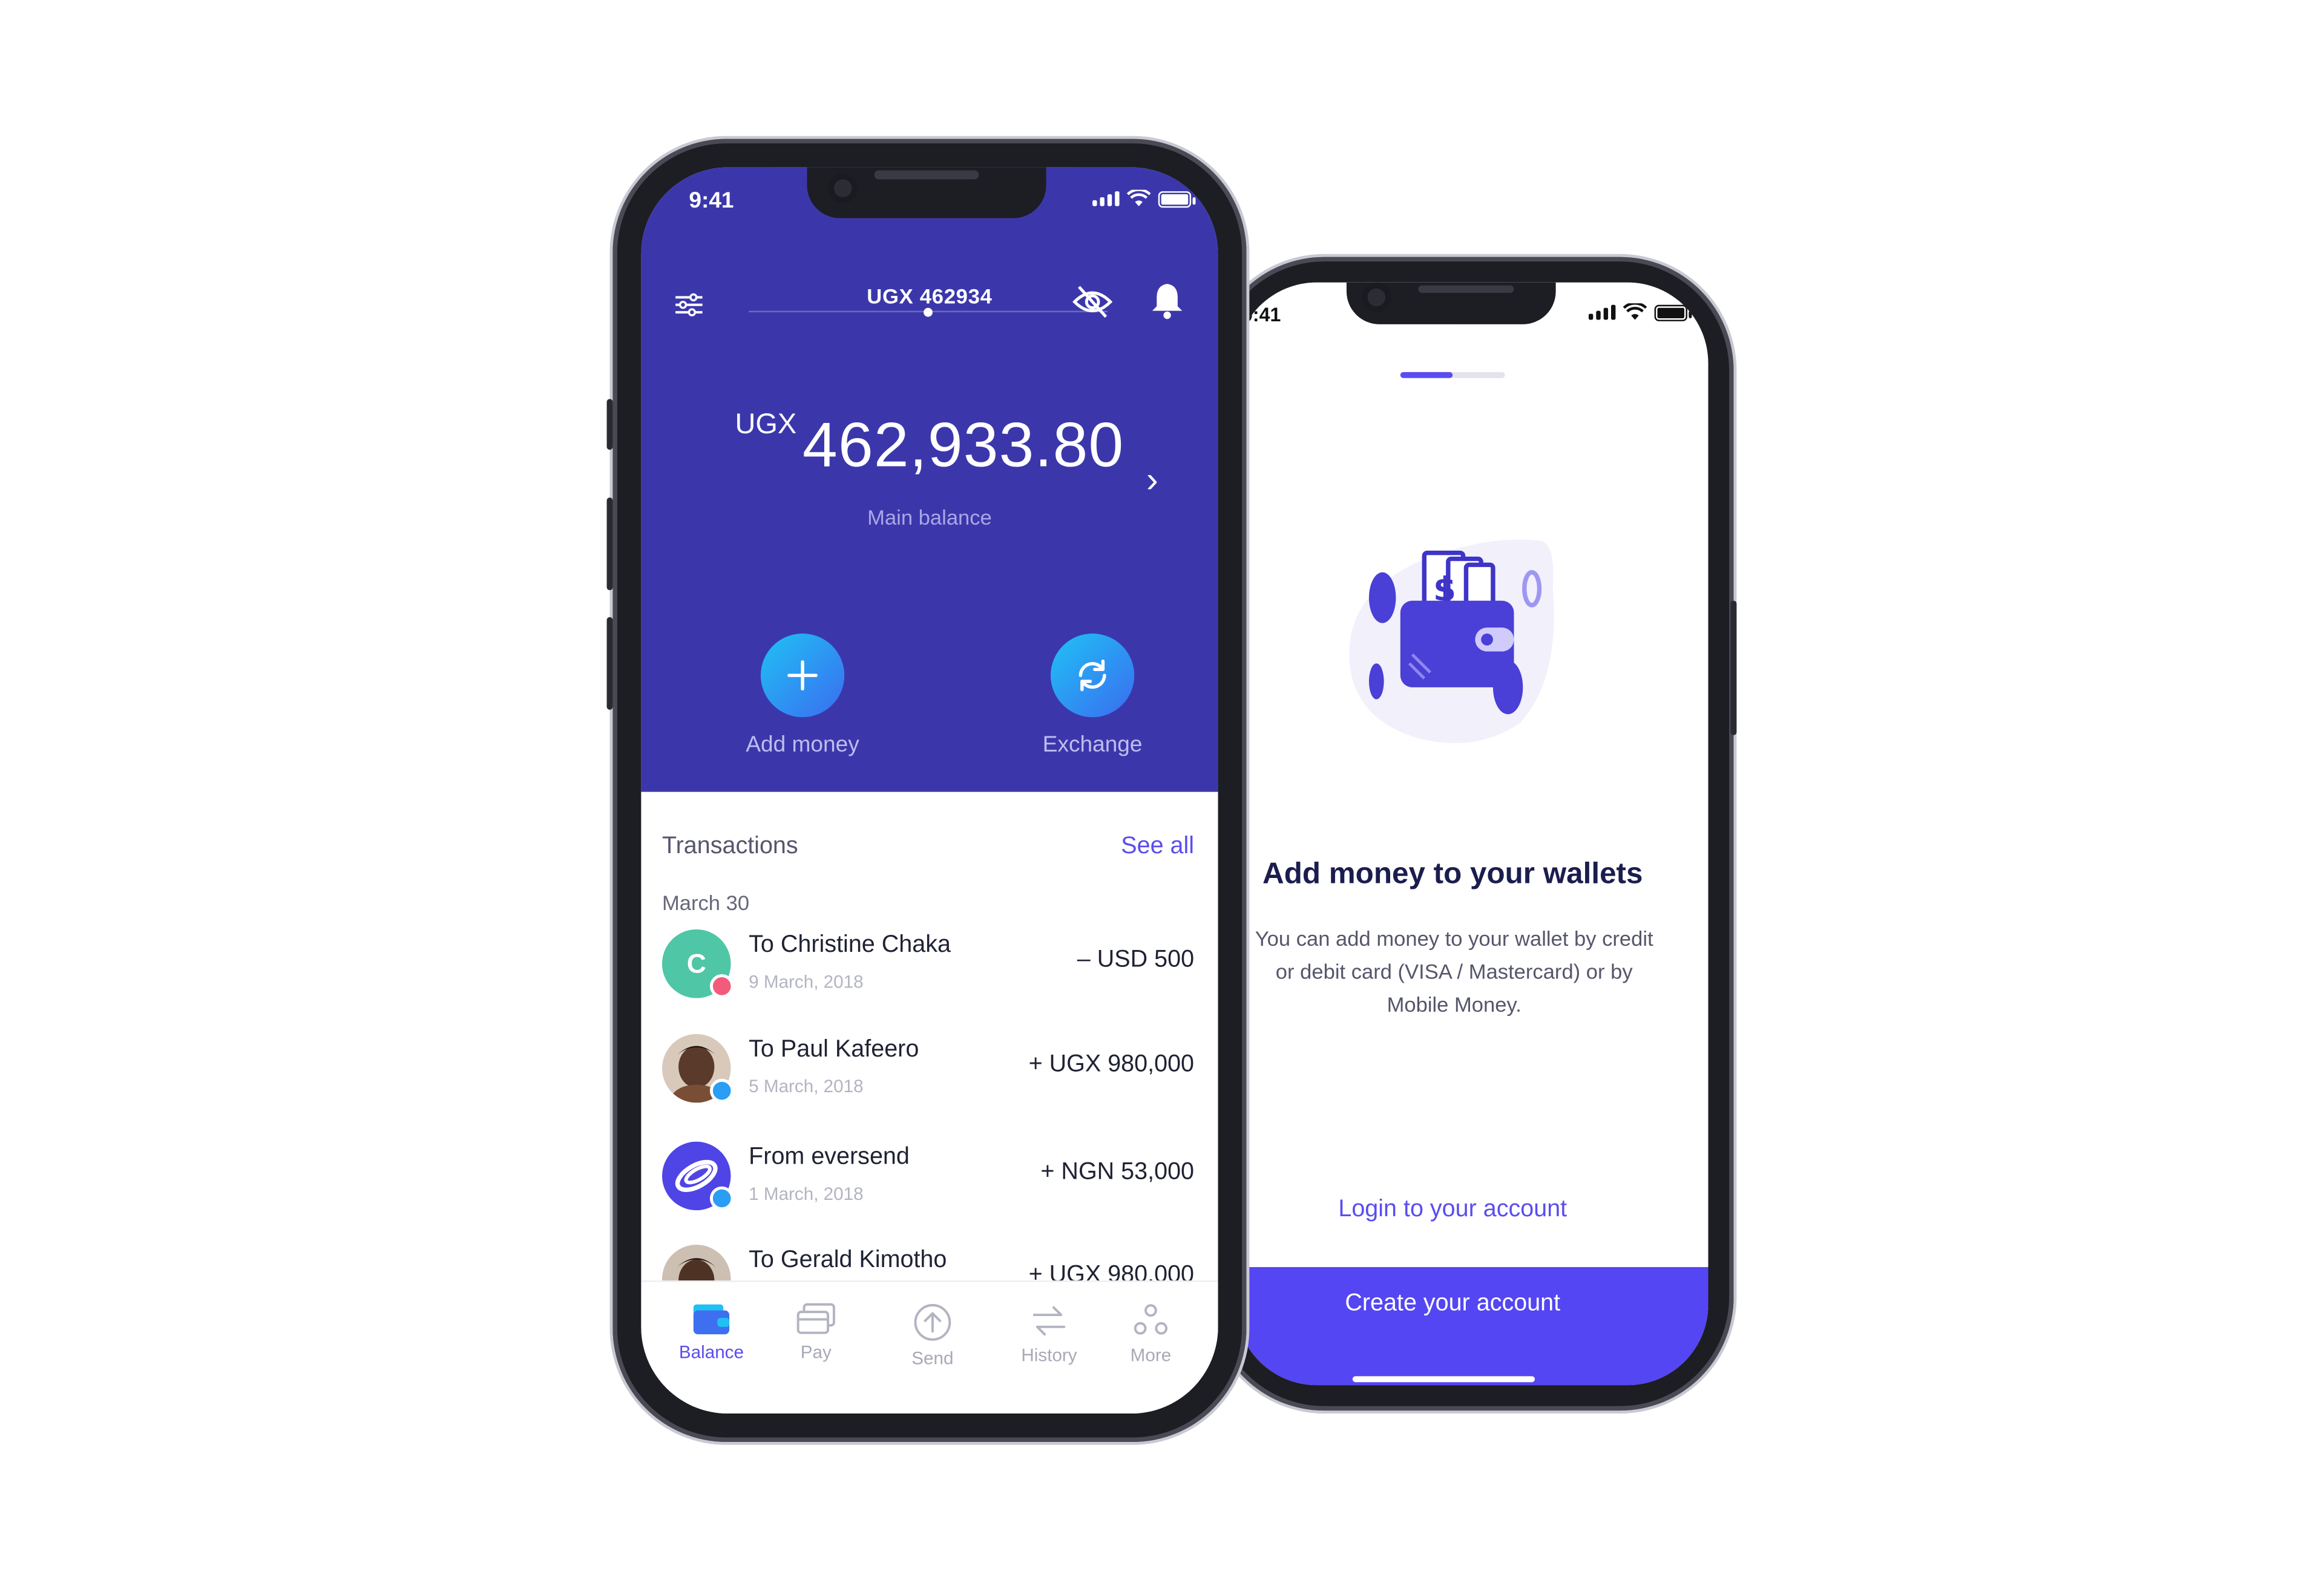  I want to click on transaction-date: 5 March, 2018, so click(807, 1086).